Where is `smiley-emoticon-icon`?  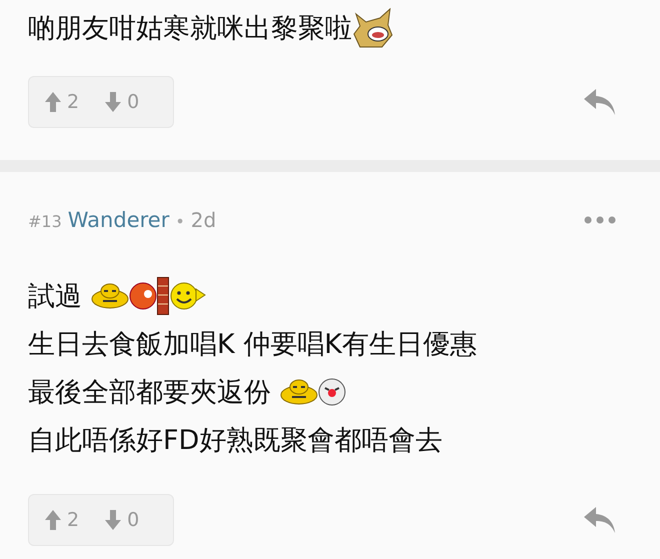 smiley-emoticon-icon is located at coordinates (187, 296).